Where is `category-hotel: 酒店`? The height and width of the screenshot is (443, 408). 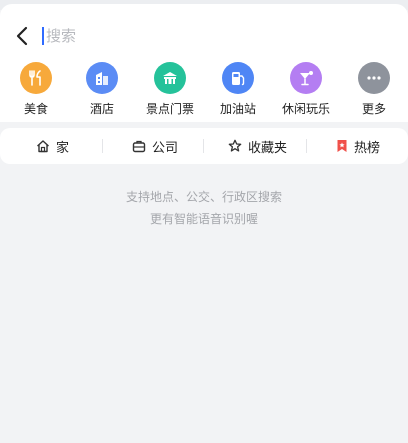 category-hotel: 酒店 is located at coordinates (102, 89).